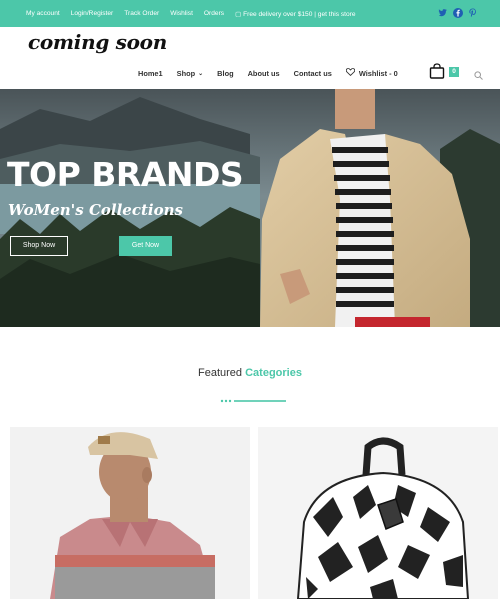  I want to click on site-logo: coming soon, so click(97, 42).